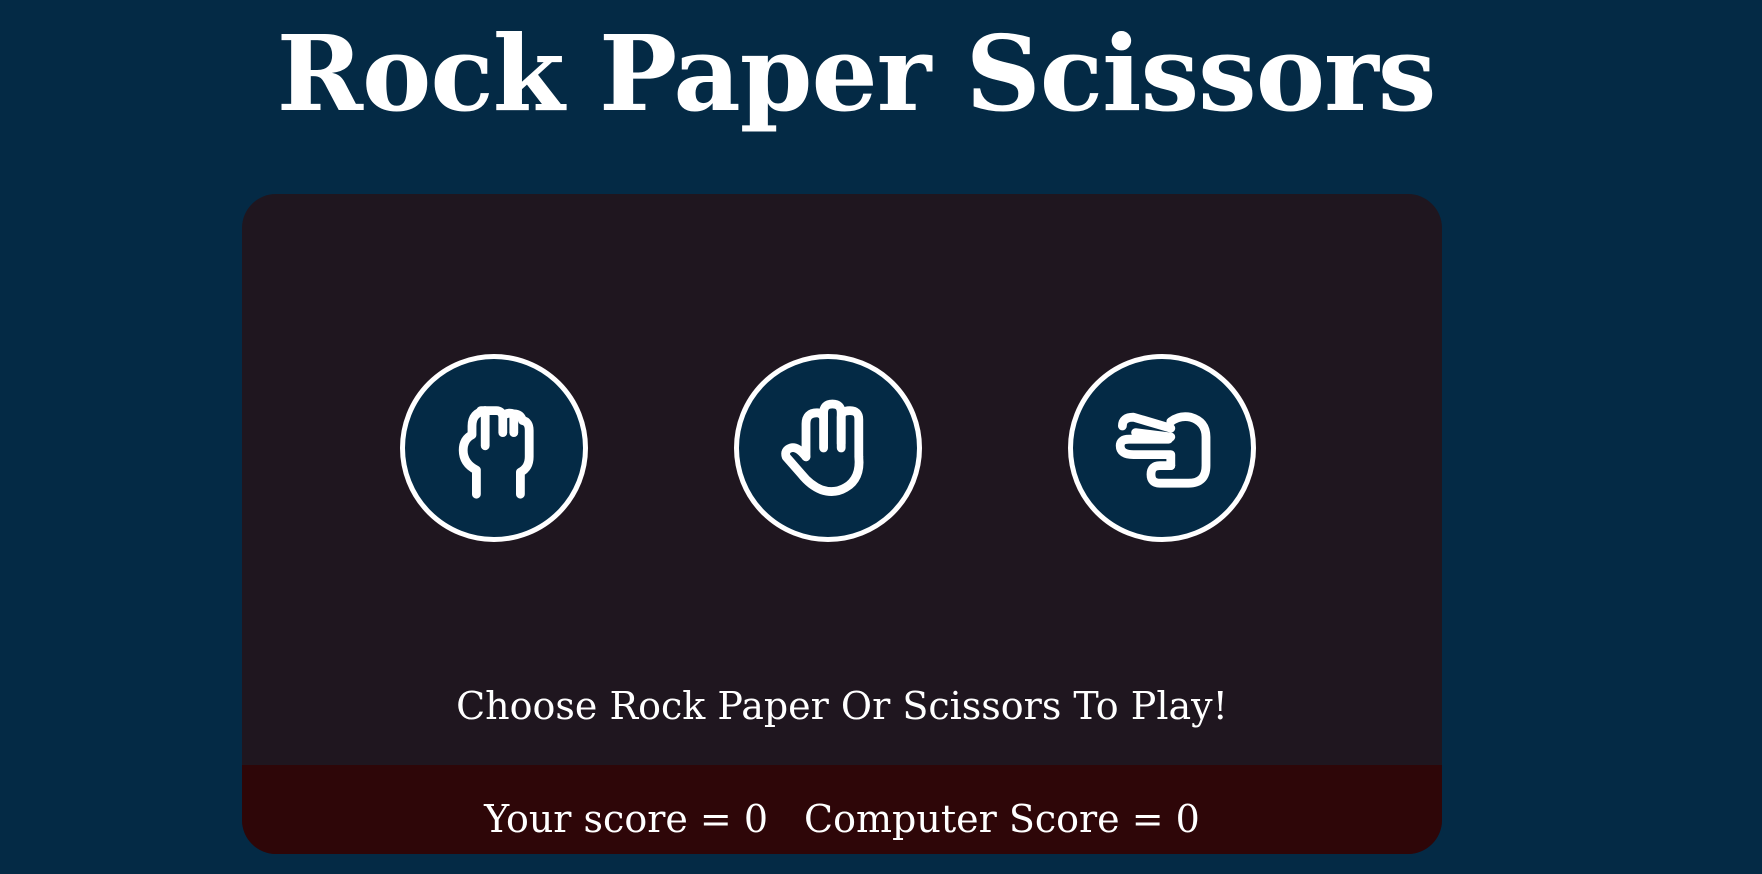  What do you see at coordinates (856, 73) in the screenshot?
I see `page-title: Rock Paper Scissors` at bounding box center [856, 73].